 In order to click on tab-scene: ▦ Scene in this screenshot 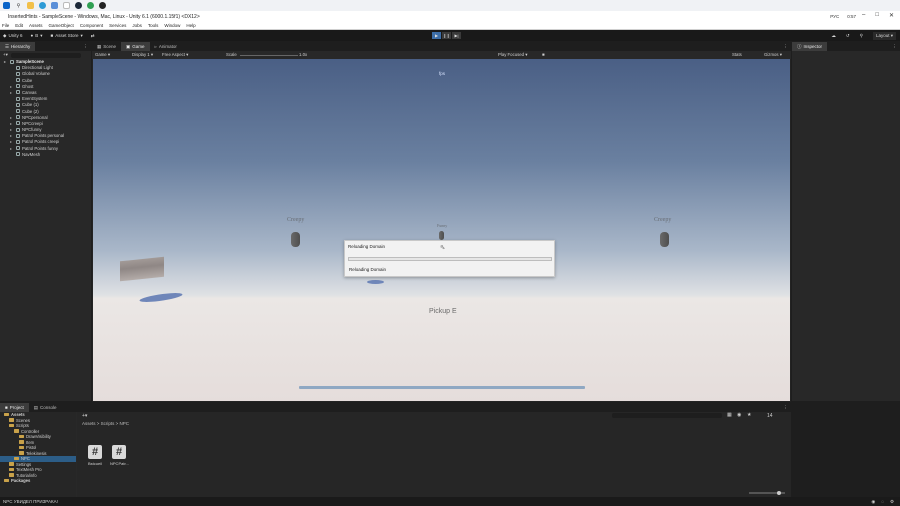, I will do `click(106, 46)`.